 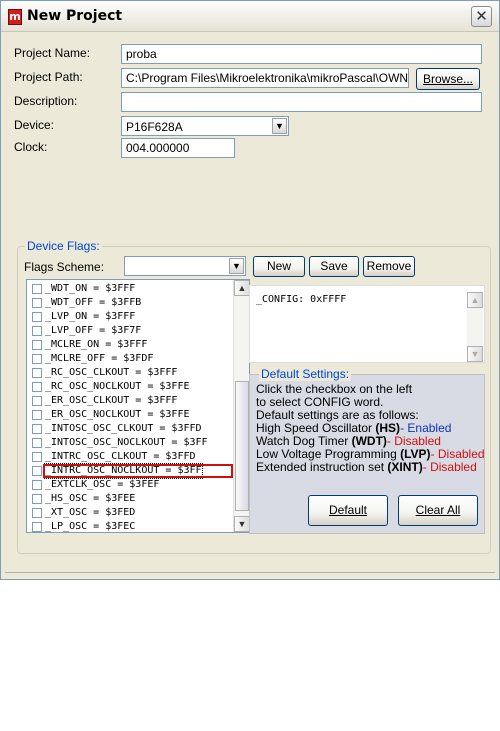 I want to click on close-icon: ✕, so click(x=481, y=16).